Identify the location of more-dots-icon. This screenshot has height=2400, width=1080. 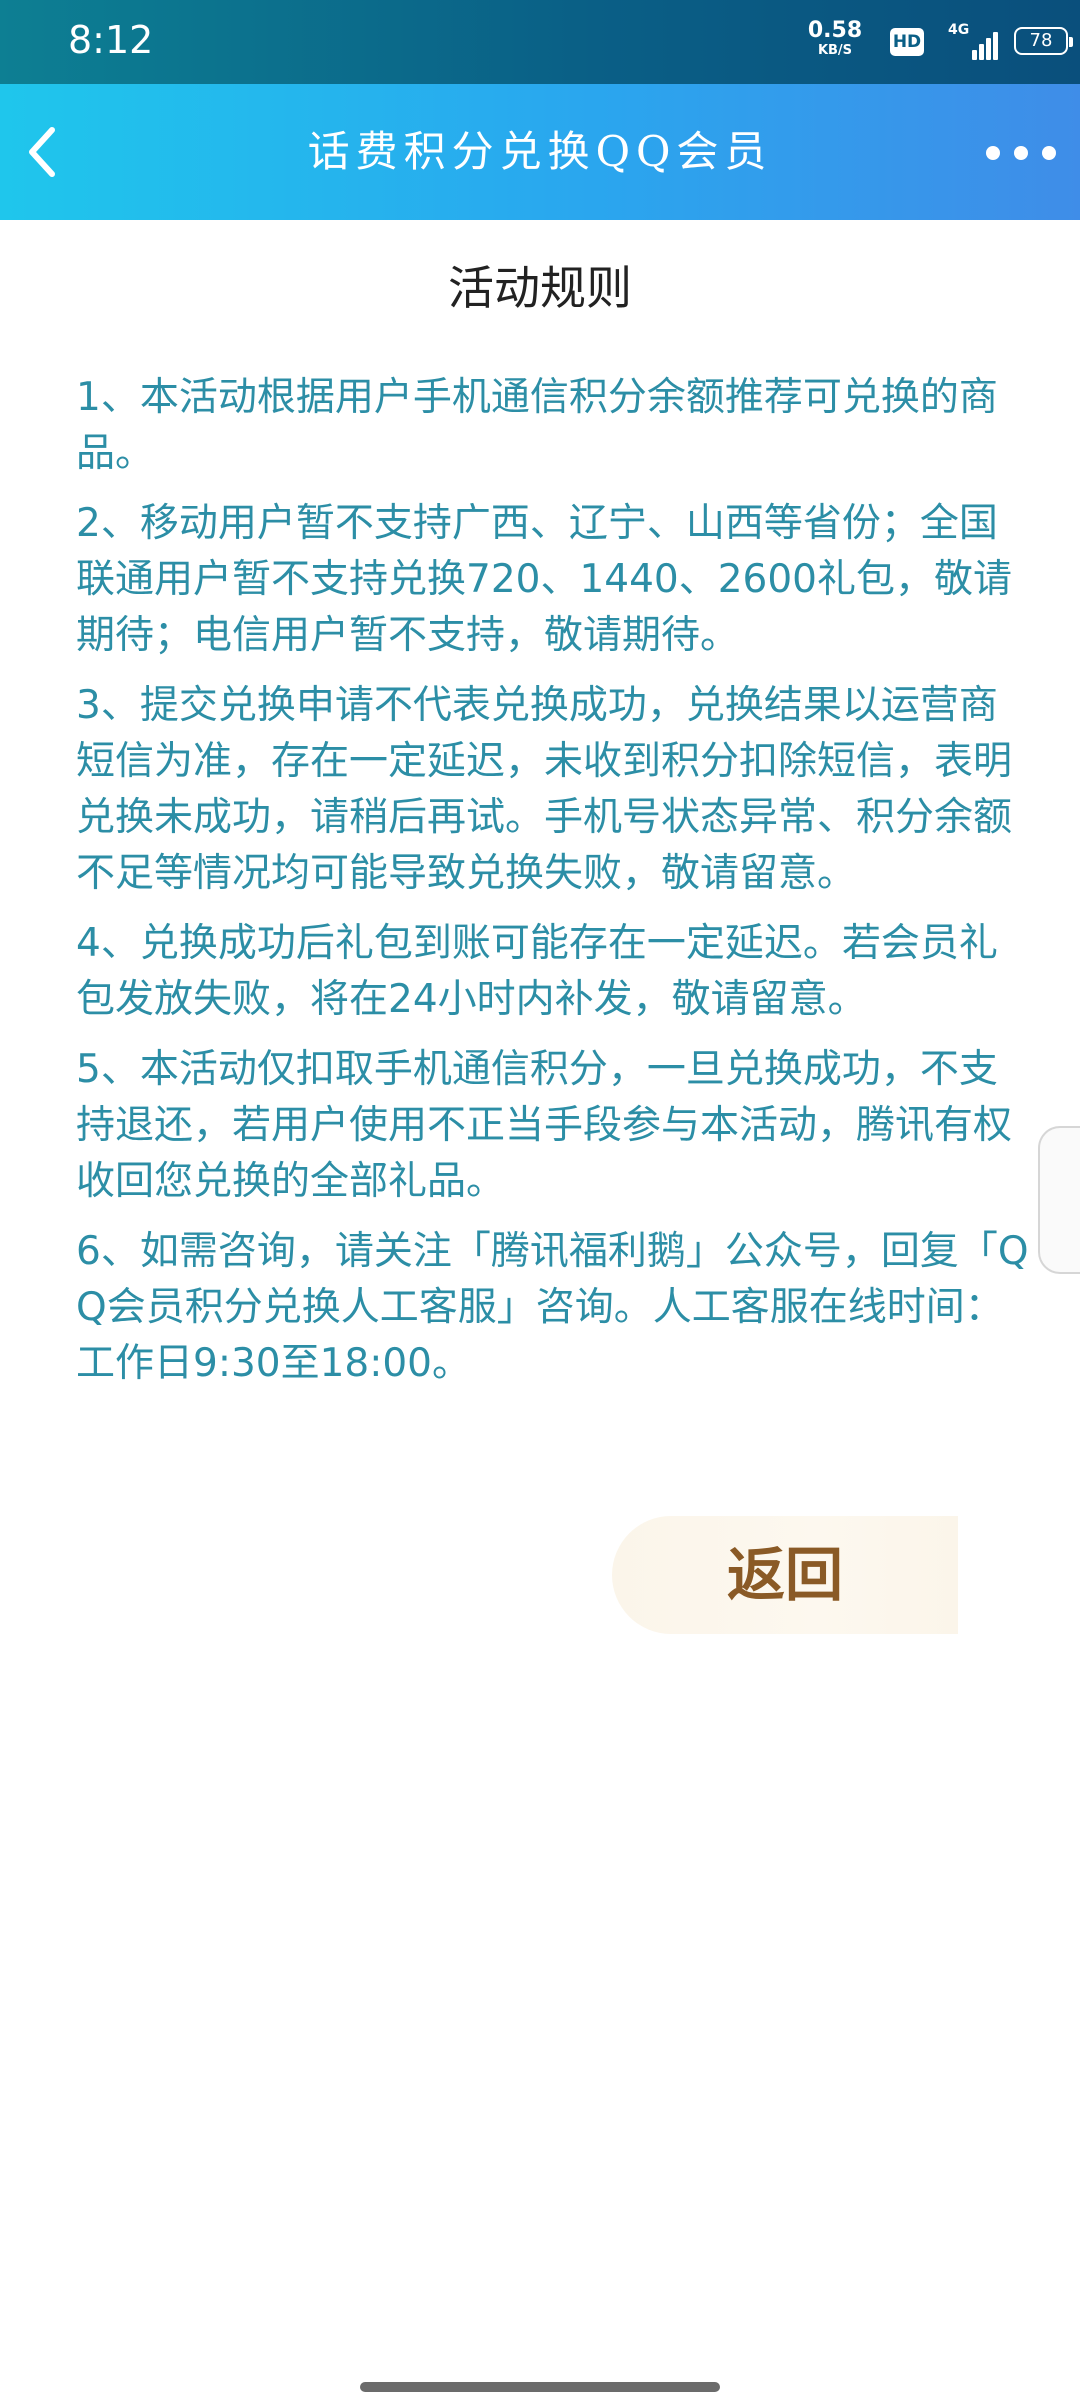
(1022, 152).